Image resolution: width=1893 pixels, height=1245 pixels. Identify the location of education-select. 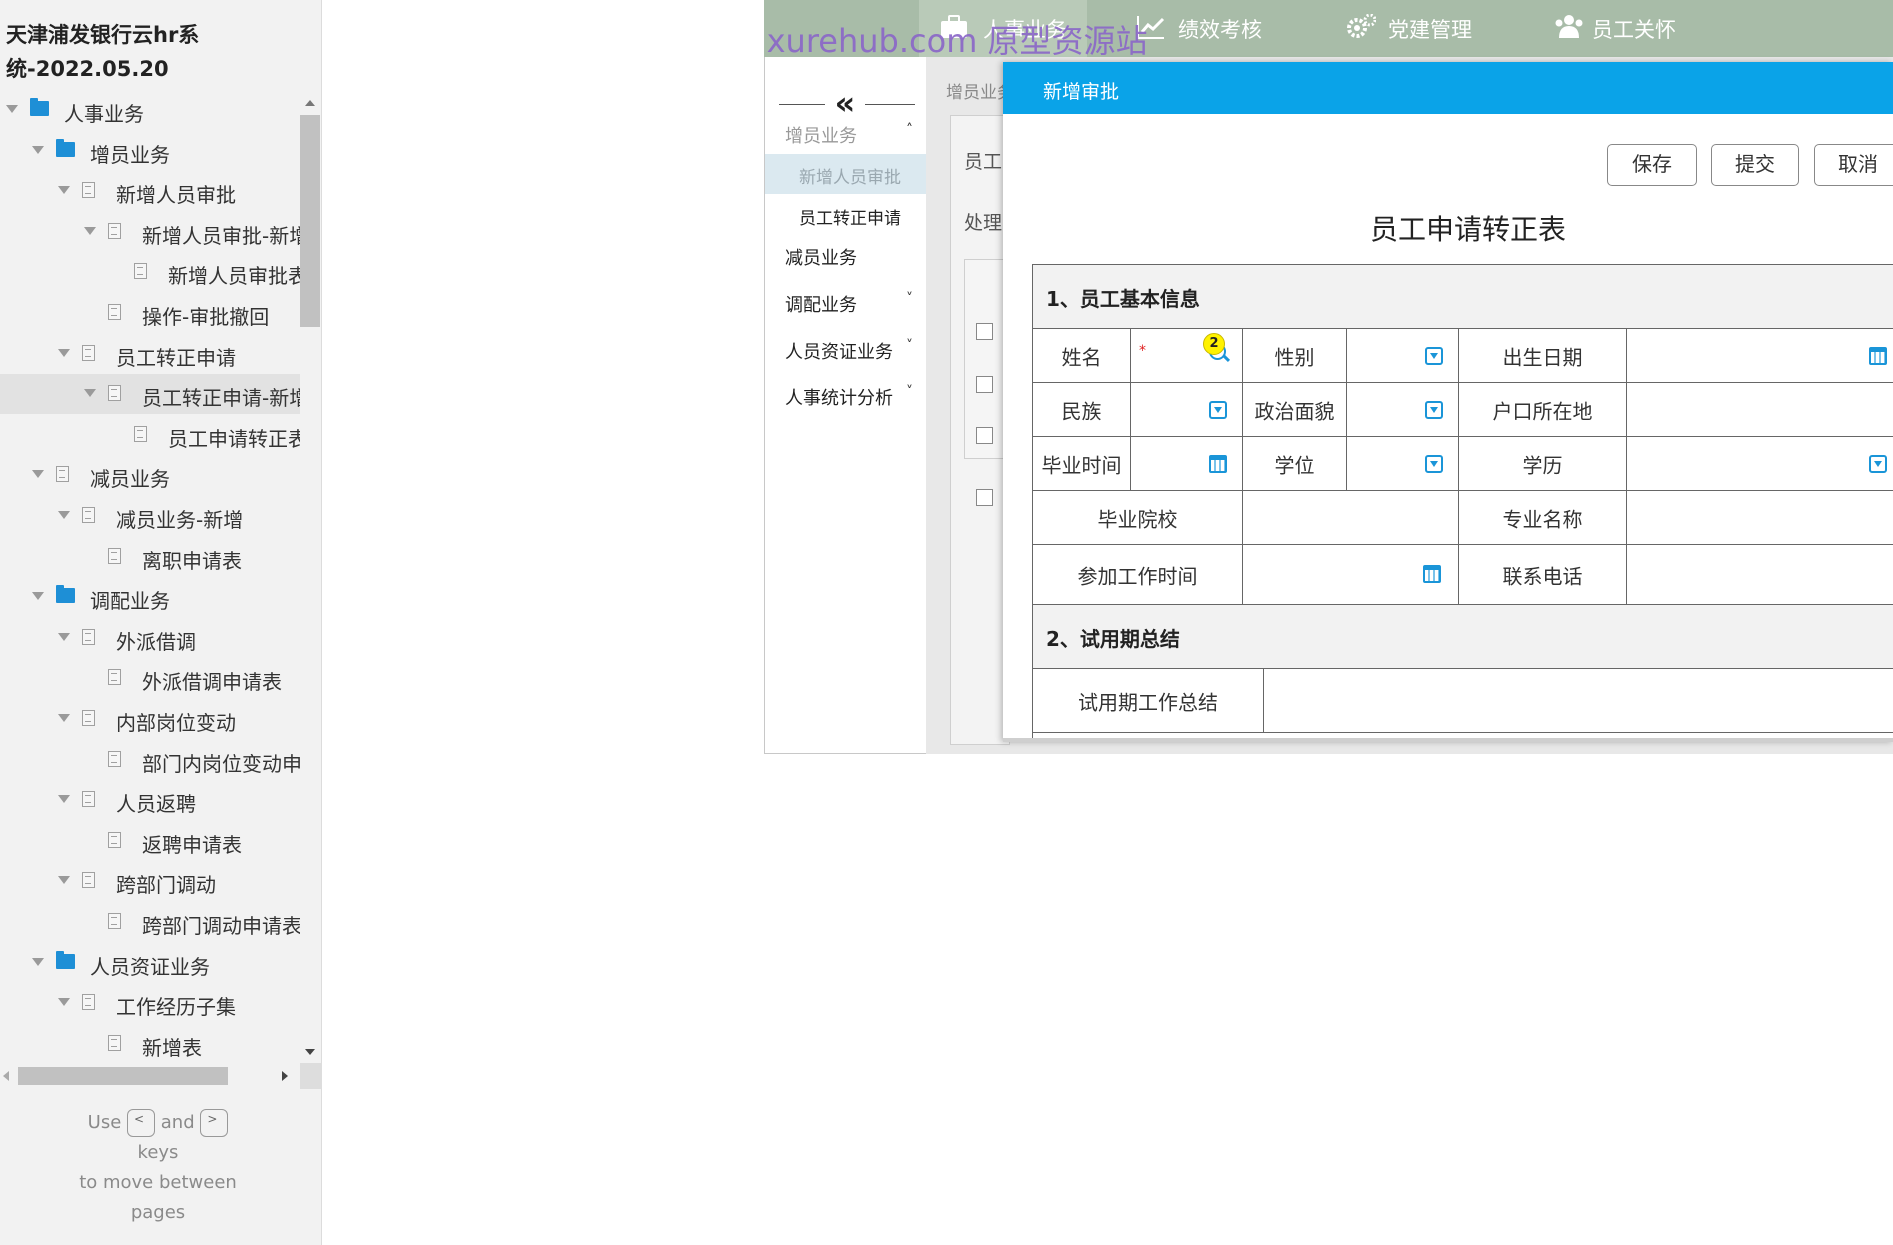
(1760, 464).